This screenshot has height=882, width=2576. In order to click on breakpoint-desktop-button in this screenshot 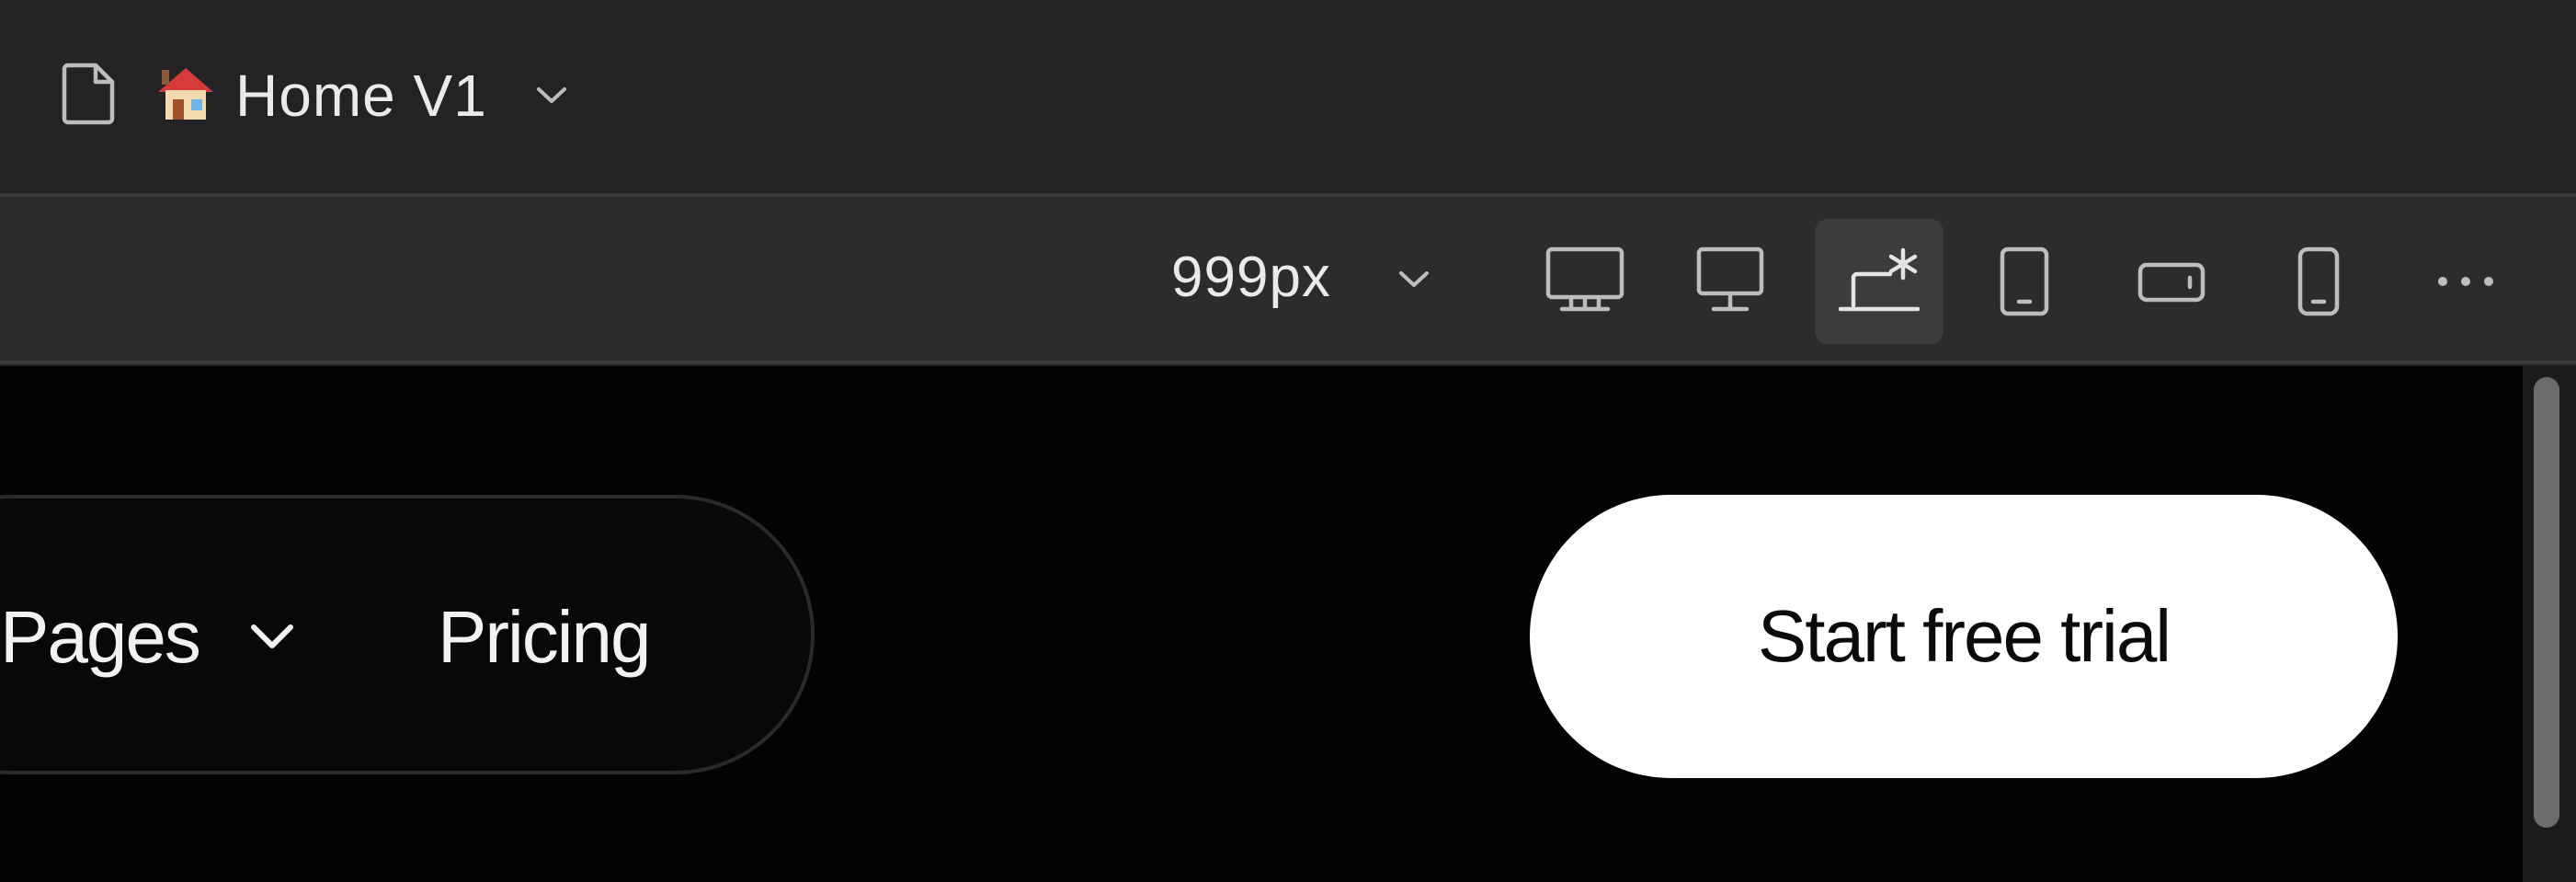, I will do `click(1730, 281)`.